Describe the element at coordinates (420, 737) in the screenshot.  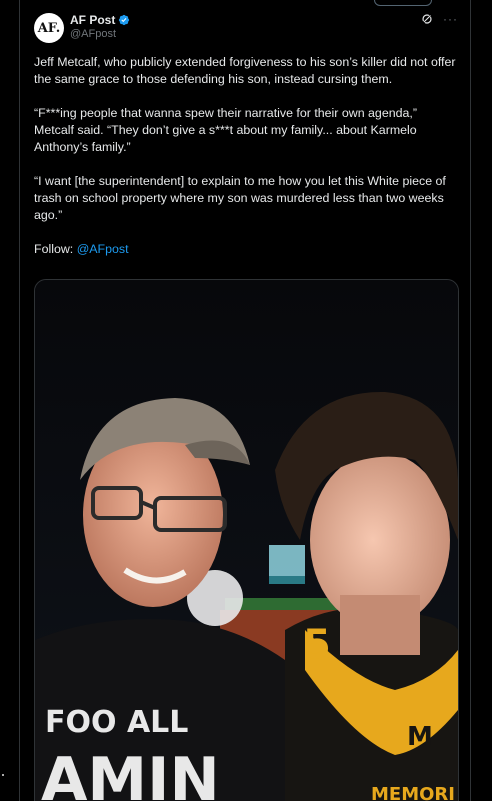
I see `jersey-letter: M` at that location.